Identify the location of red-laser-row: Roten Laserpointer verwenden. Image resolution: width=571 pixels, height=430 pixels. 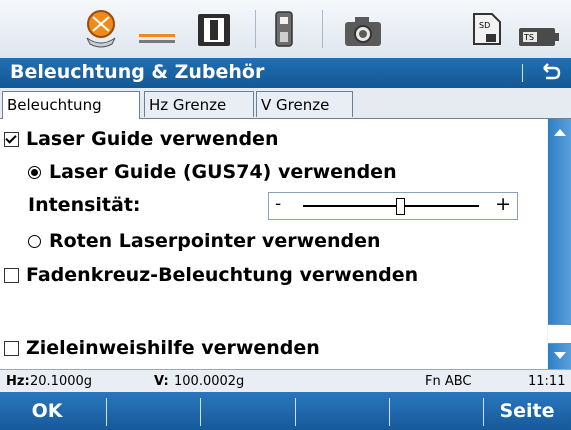
(204, 241).